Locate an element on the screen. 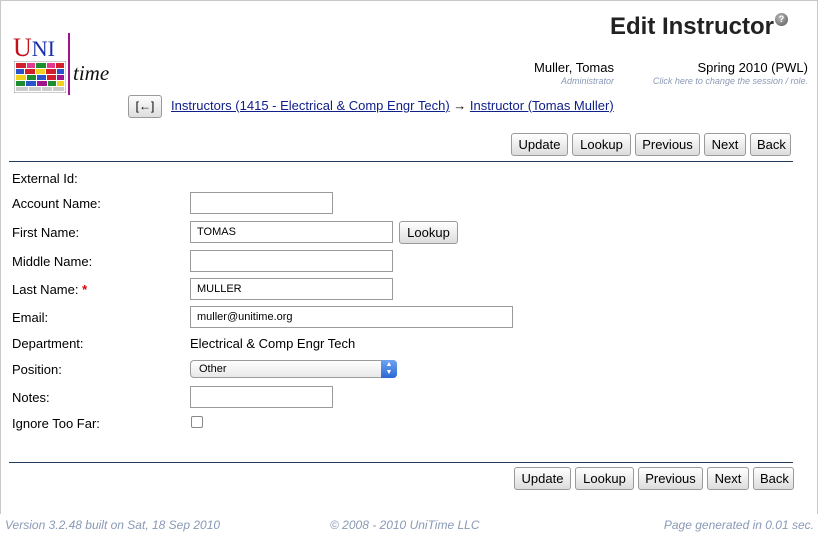 This screenshot has width=818, height=534. last-name-field: MULLER is located at coordinates (291, 289).